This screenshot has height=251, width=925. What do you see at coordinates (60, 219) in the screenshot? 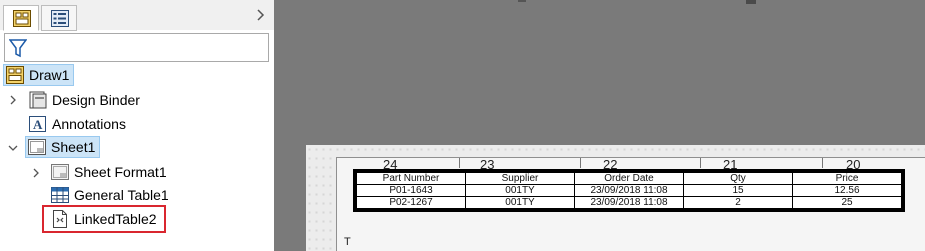
I see `linked-table-icon` at bounding box center [60, 219].